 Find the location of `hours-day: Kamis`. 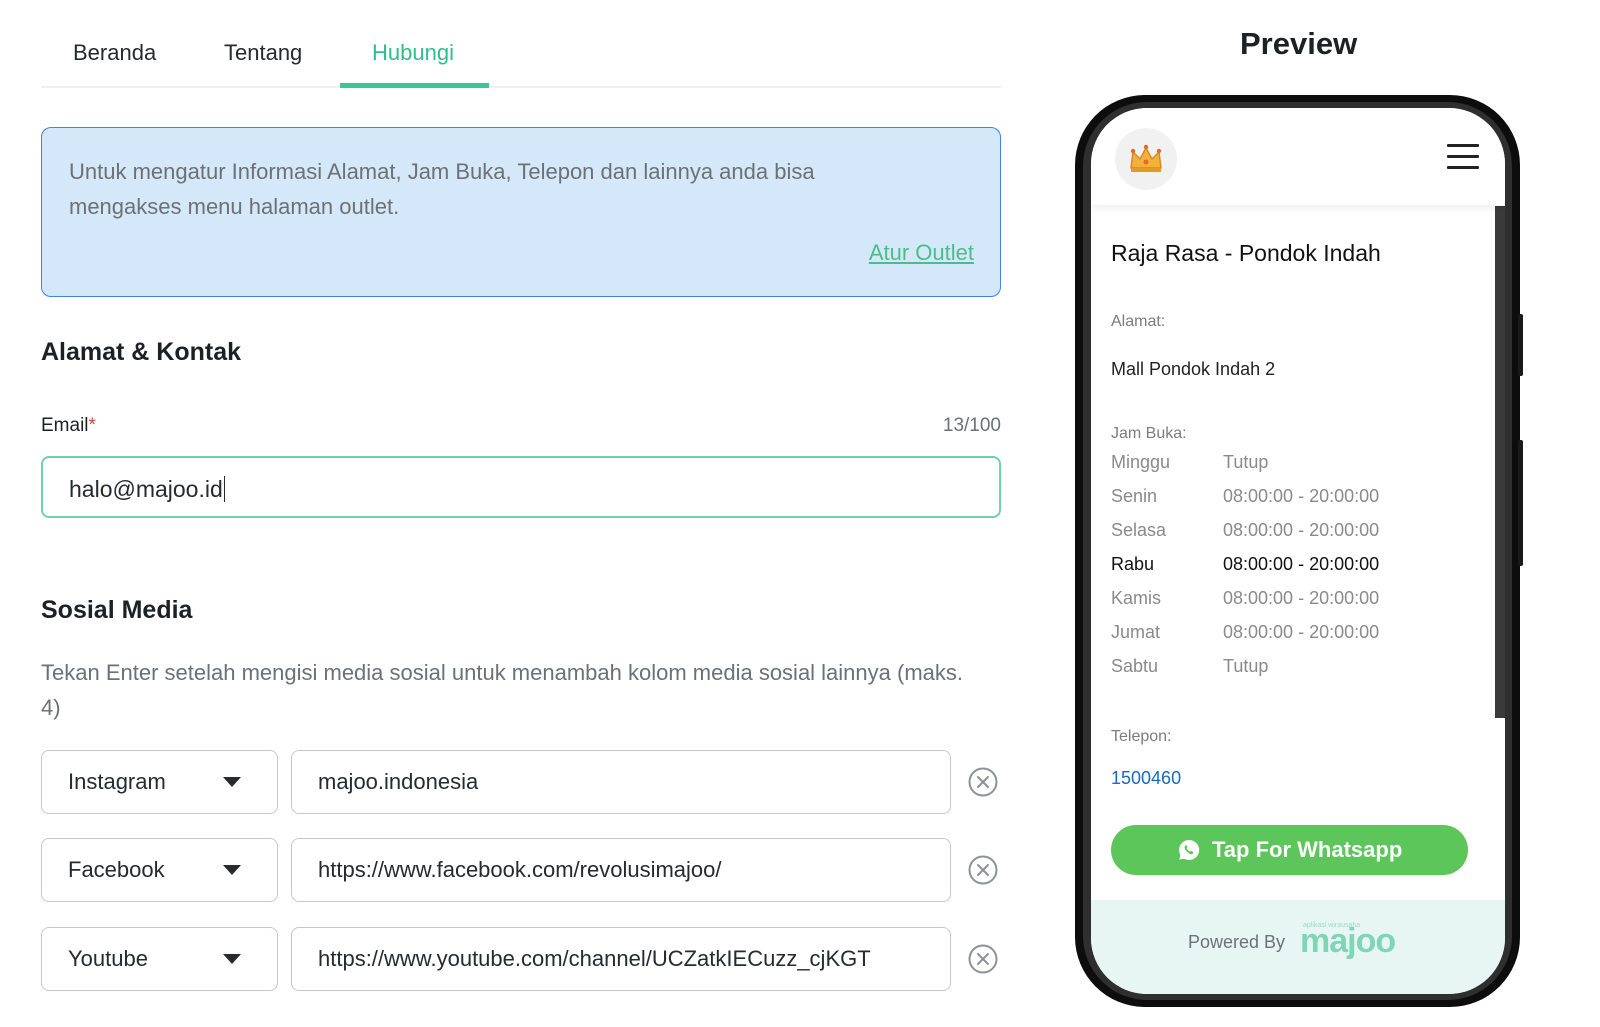

hours-day: Kamis is located at coordinates (1136, 598).